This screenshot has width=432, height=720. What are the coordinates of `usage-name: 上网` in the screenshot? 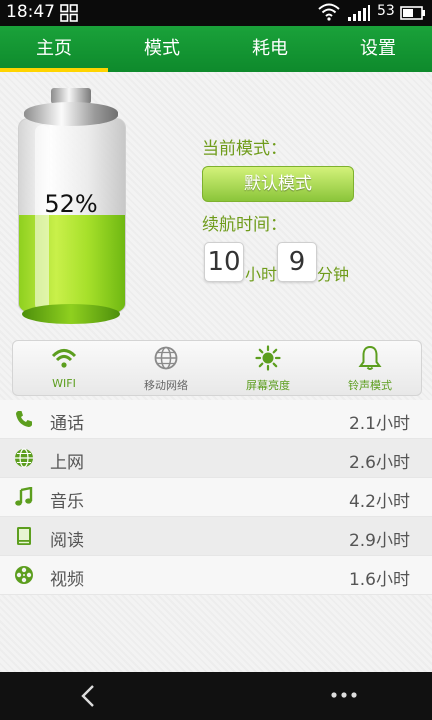 It's located at (67, 463).